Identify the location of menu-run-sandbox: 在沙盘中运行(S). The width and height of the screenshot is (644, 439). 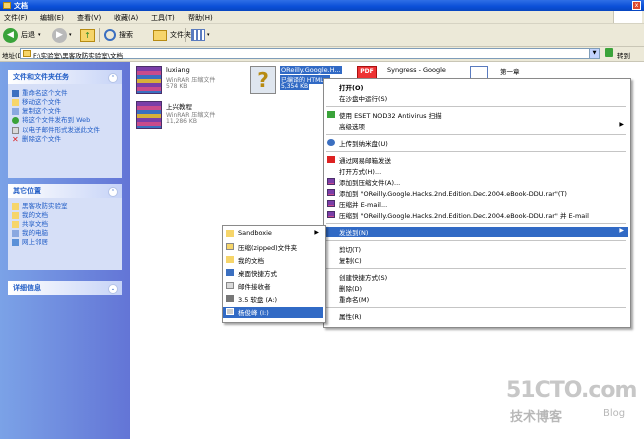
(476, 98).